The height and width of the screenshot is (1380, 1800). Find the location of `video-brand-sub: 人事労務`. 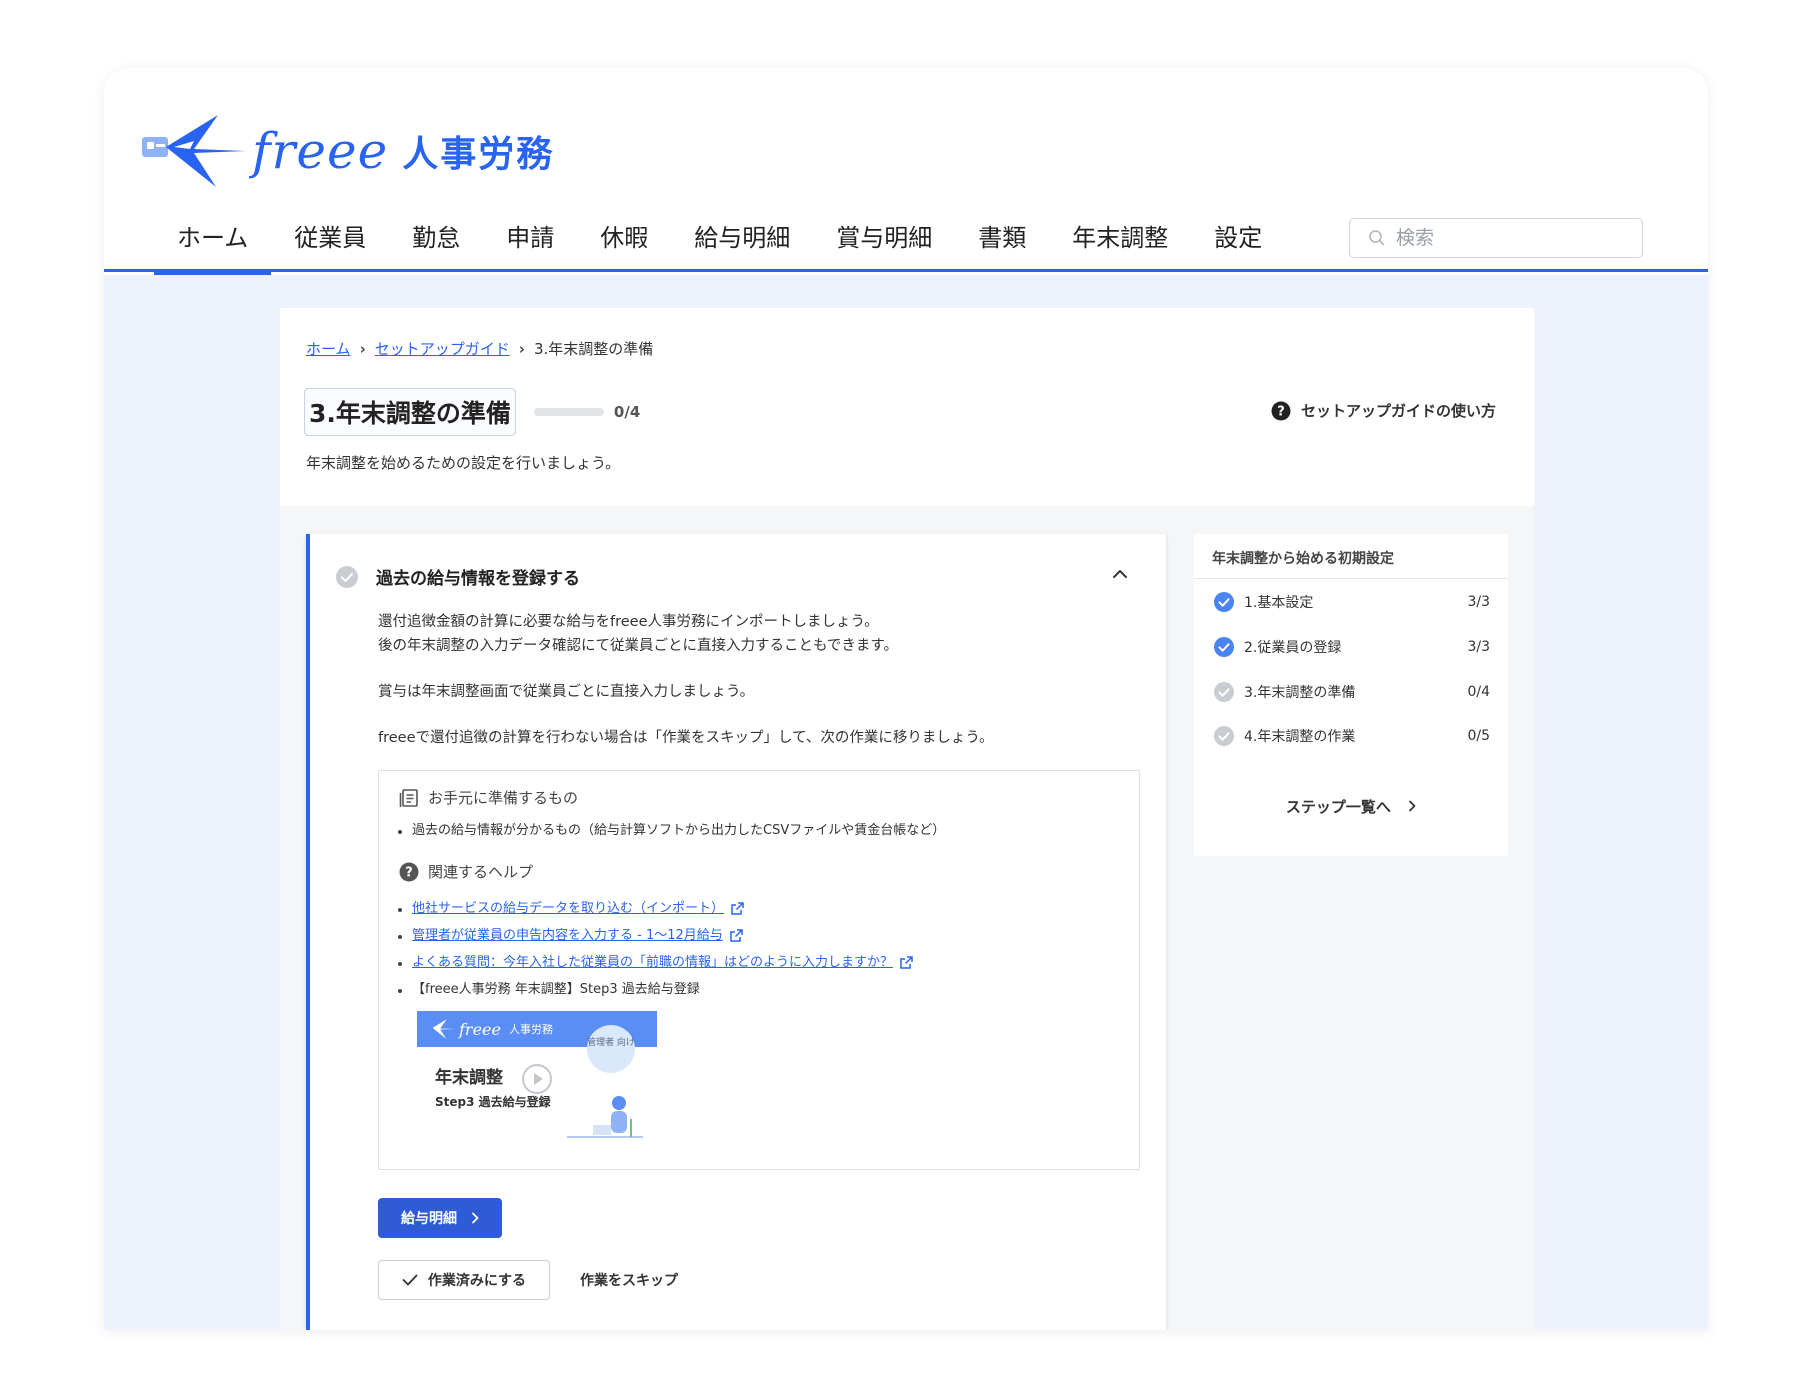

video-brand-sub: 人事労務 is located at coordinates (530, 1029).